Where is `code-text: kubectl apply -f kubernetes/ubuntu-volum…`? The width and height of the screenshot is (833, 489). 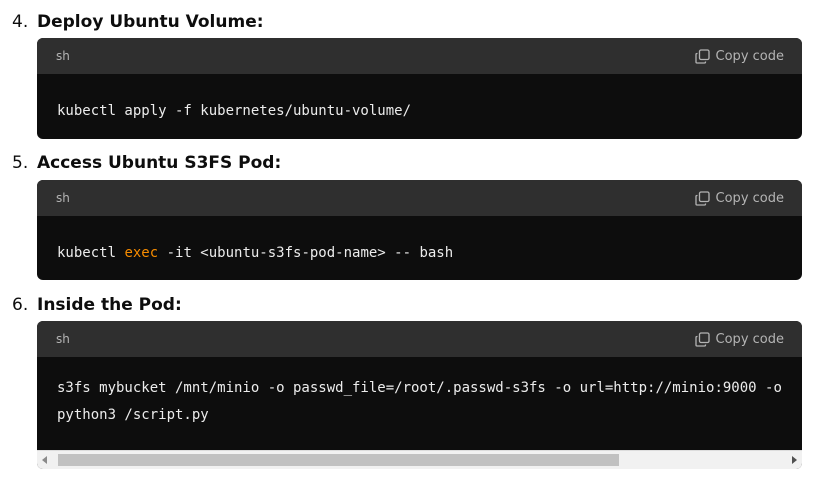 code-text: kubectl apply -f kubernetes/ubuntu-volum… is located at coordinates (234, 111).